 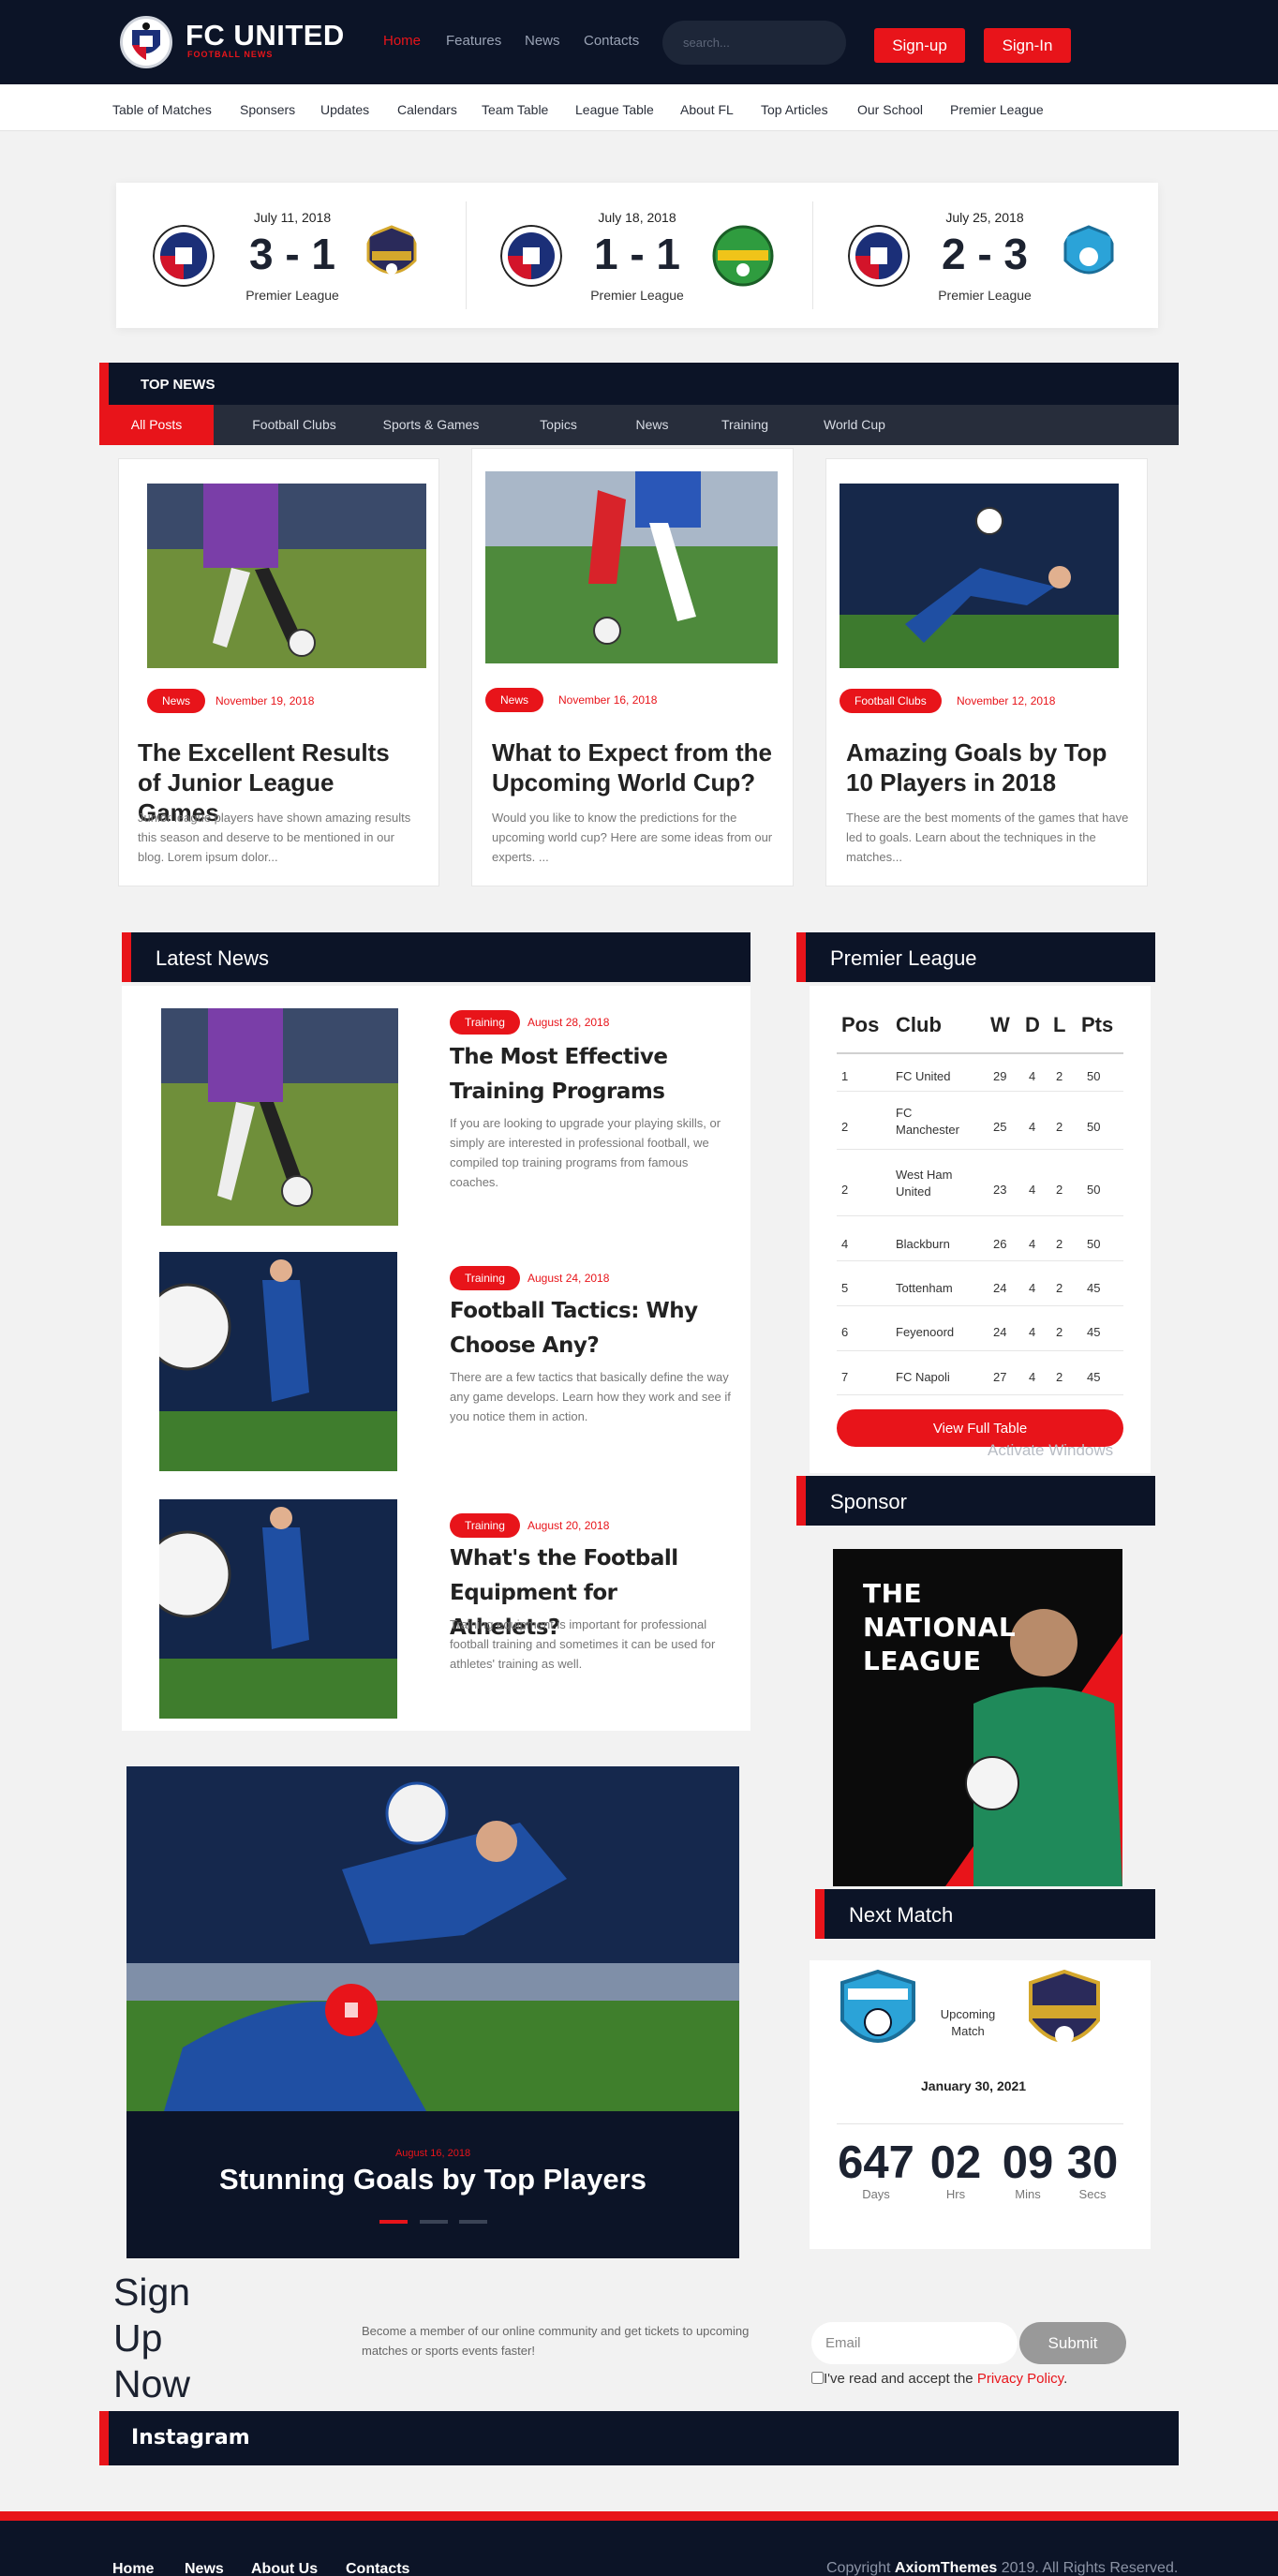 I want to click on copyright-suffix: 2019. All Rights Reserved., so click(x=1088, y=2568).